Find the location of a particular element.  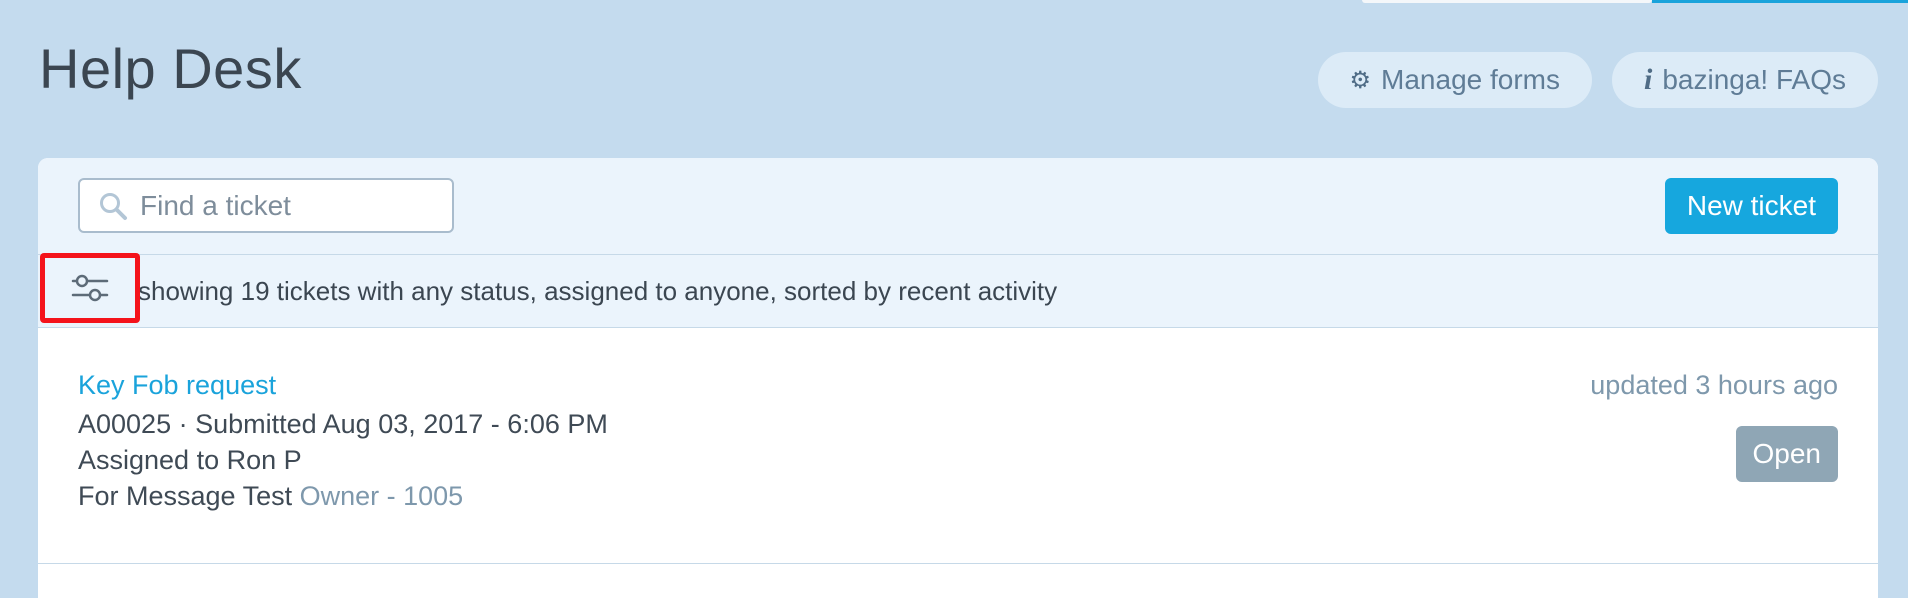

new-ticket-button: New ticket is located at coordinates (1751, 206).